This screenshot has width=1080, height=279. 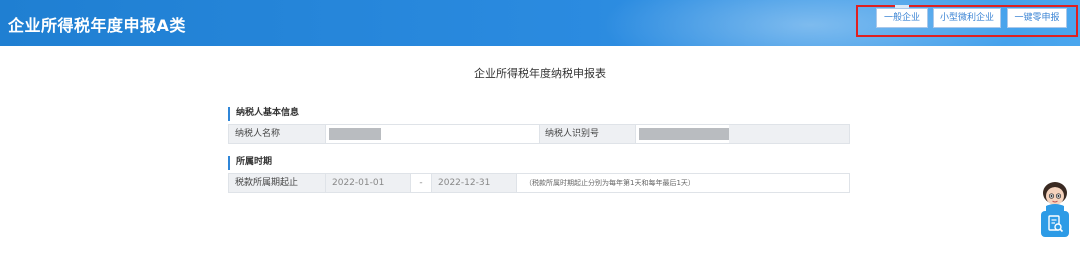 What do you see at coordinates (540, 73) in the screenshot?
I see `form-title: 企业所得税年度纳税申报表` at bounding box center [540, 73].